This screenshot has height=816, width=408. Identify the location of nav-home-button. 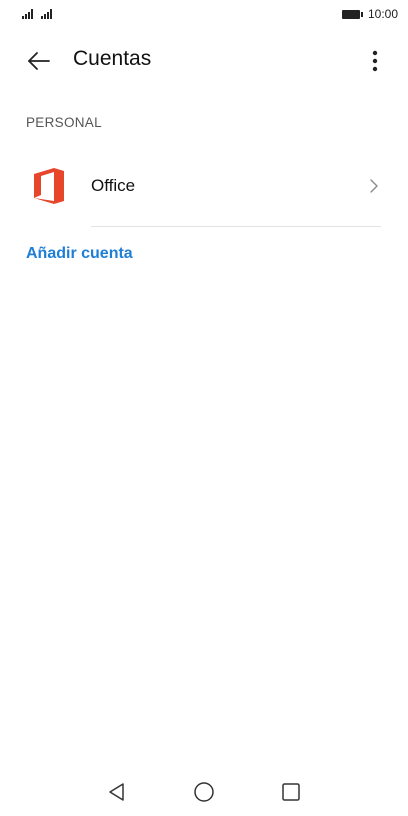
(204, 792).